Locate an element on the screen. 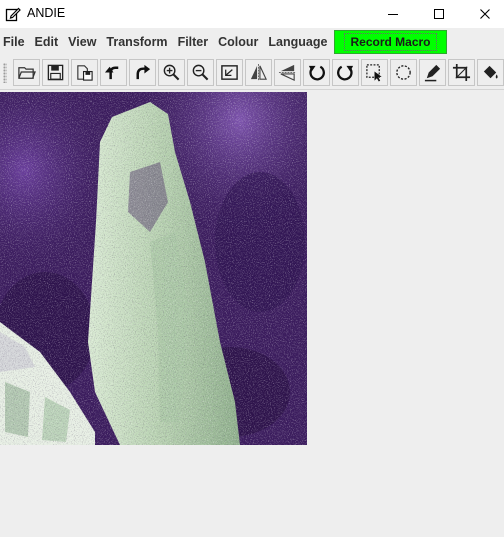 The height and width of the screenshot is (537, 504). menu-language: Language is located at coordinates (297, 42).